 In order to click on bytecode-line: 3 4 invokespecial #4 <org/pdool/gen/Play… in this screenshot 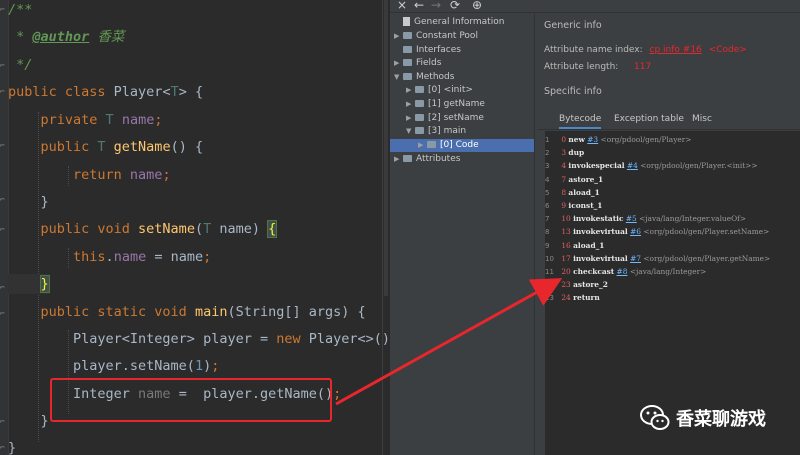, I will do `click(651, 165)`.